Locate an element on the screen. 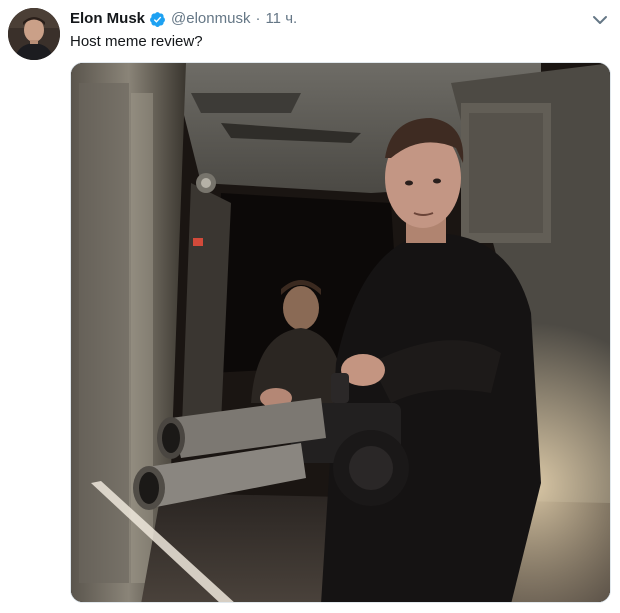  avatar is located at coordinates (34, 34).